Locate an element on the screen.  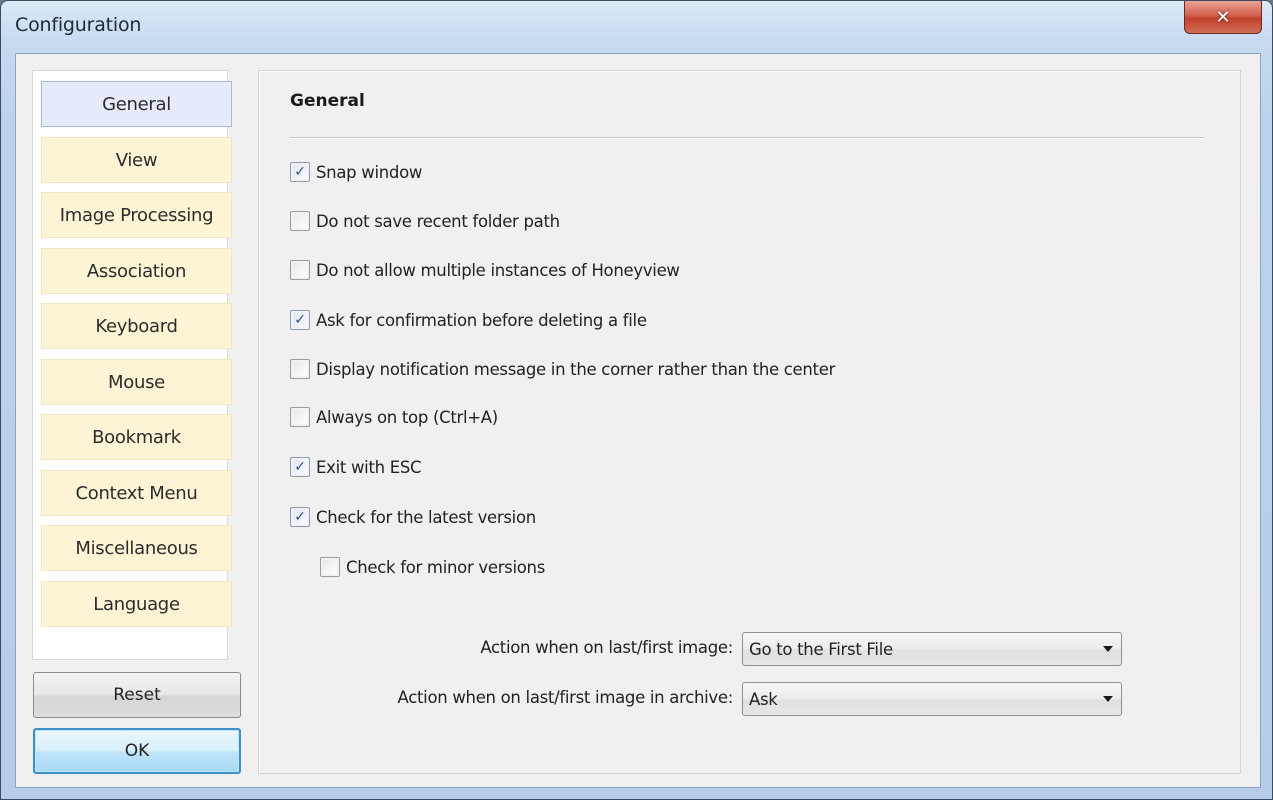
sidebar-item-image-processing: Image Processing is located at coordinates (136, 215).